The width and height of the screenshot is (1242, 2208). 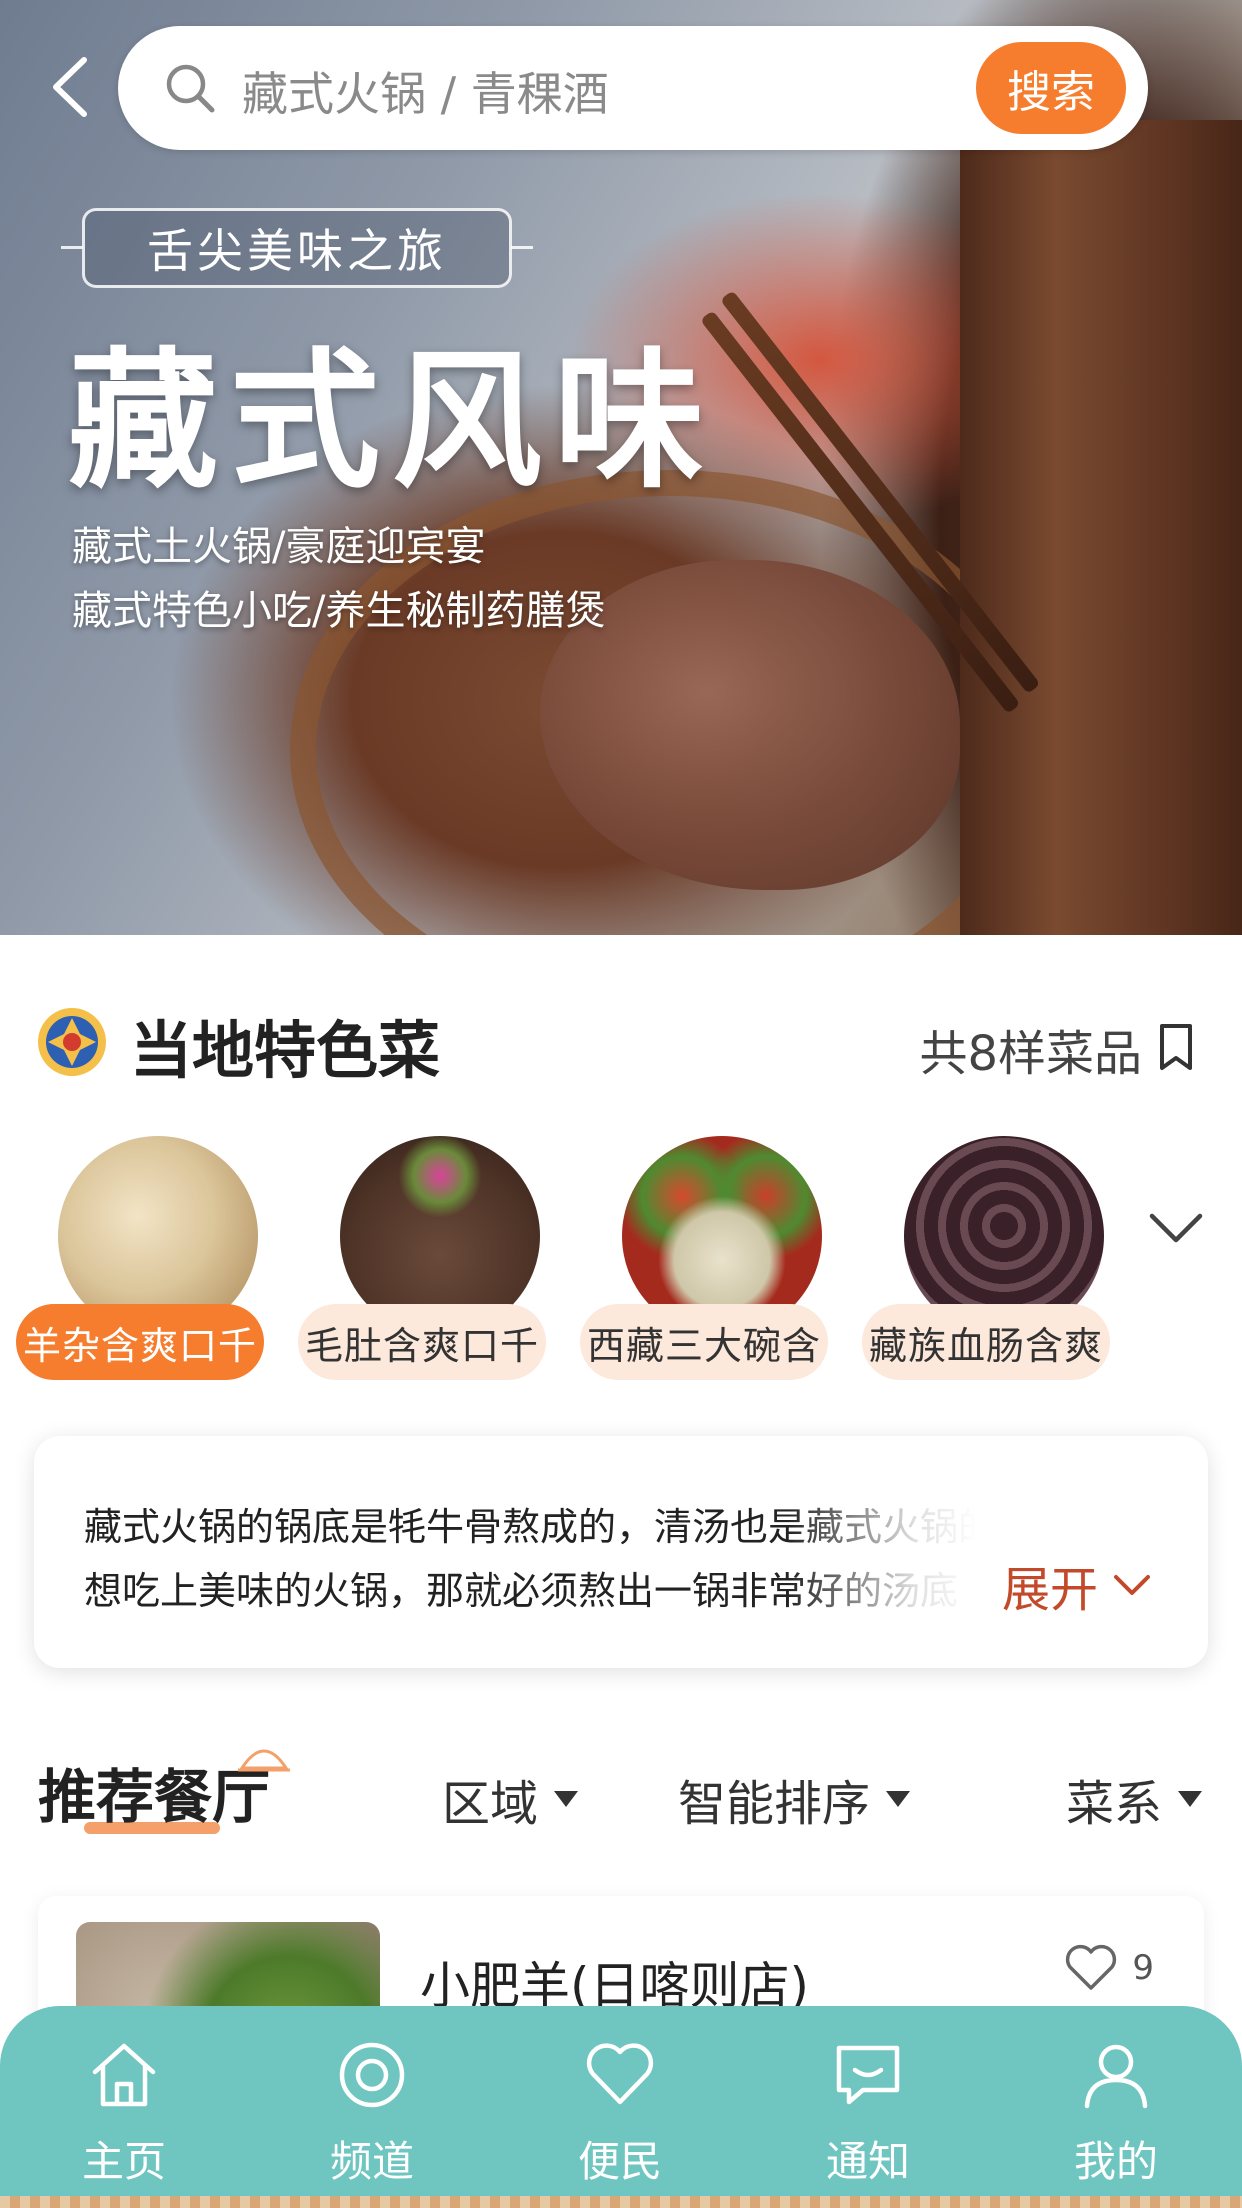 I want to click on user-icon, so click(x=1116, y=2076).